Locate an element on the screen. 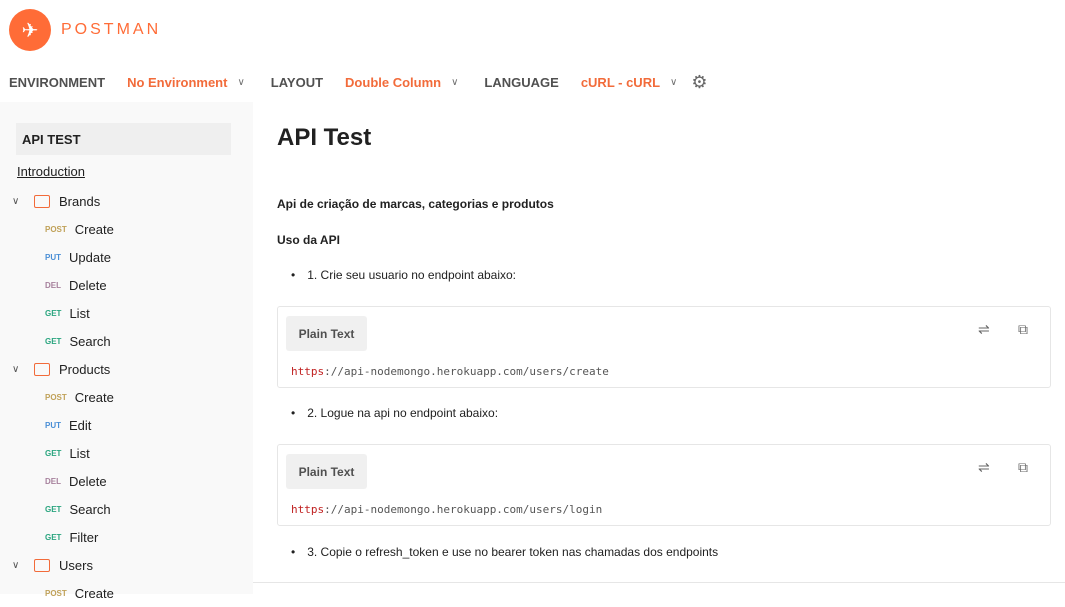 The width and height of the screenshot is (1065, 607). introduction-link: Introduction is located at coordinates (51, 171).